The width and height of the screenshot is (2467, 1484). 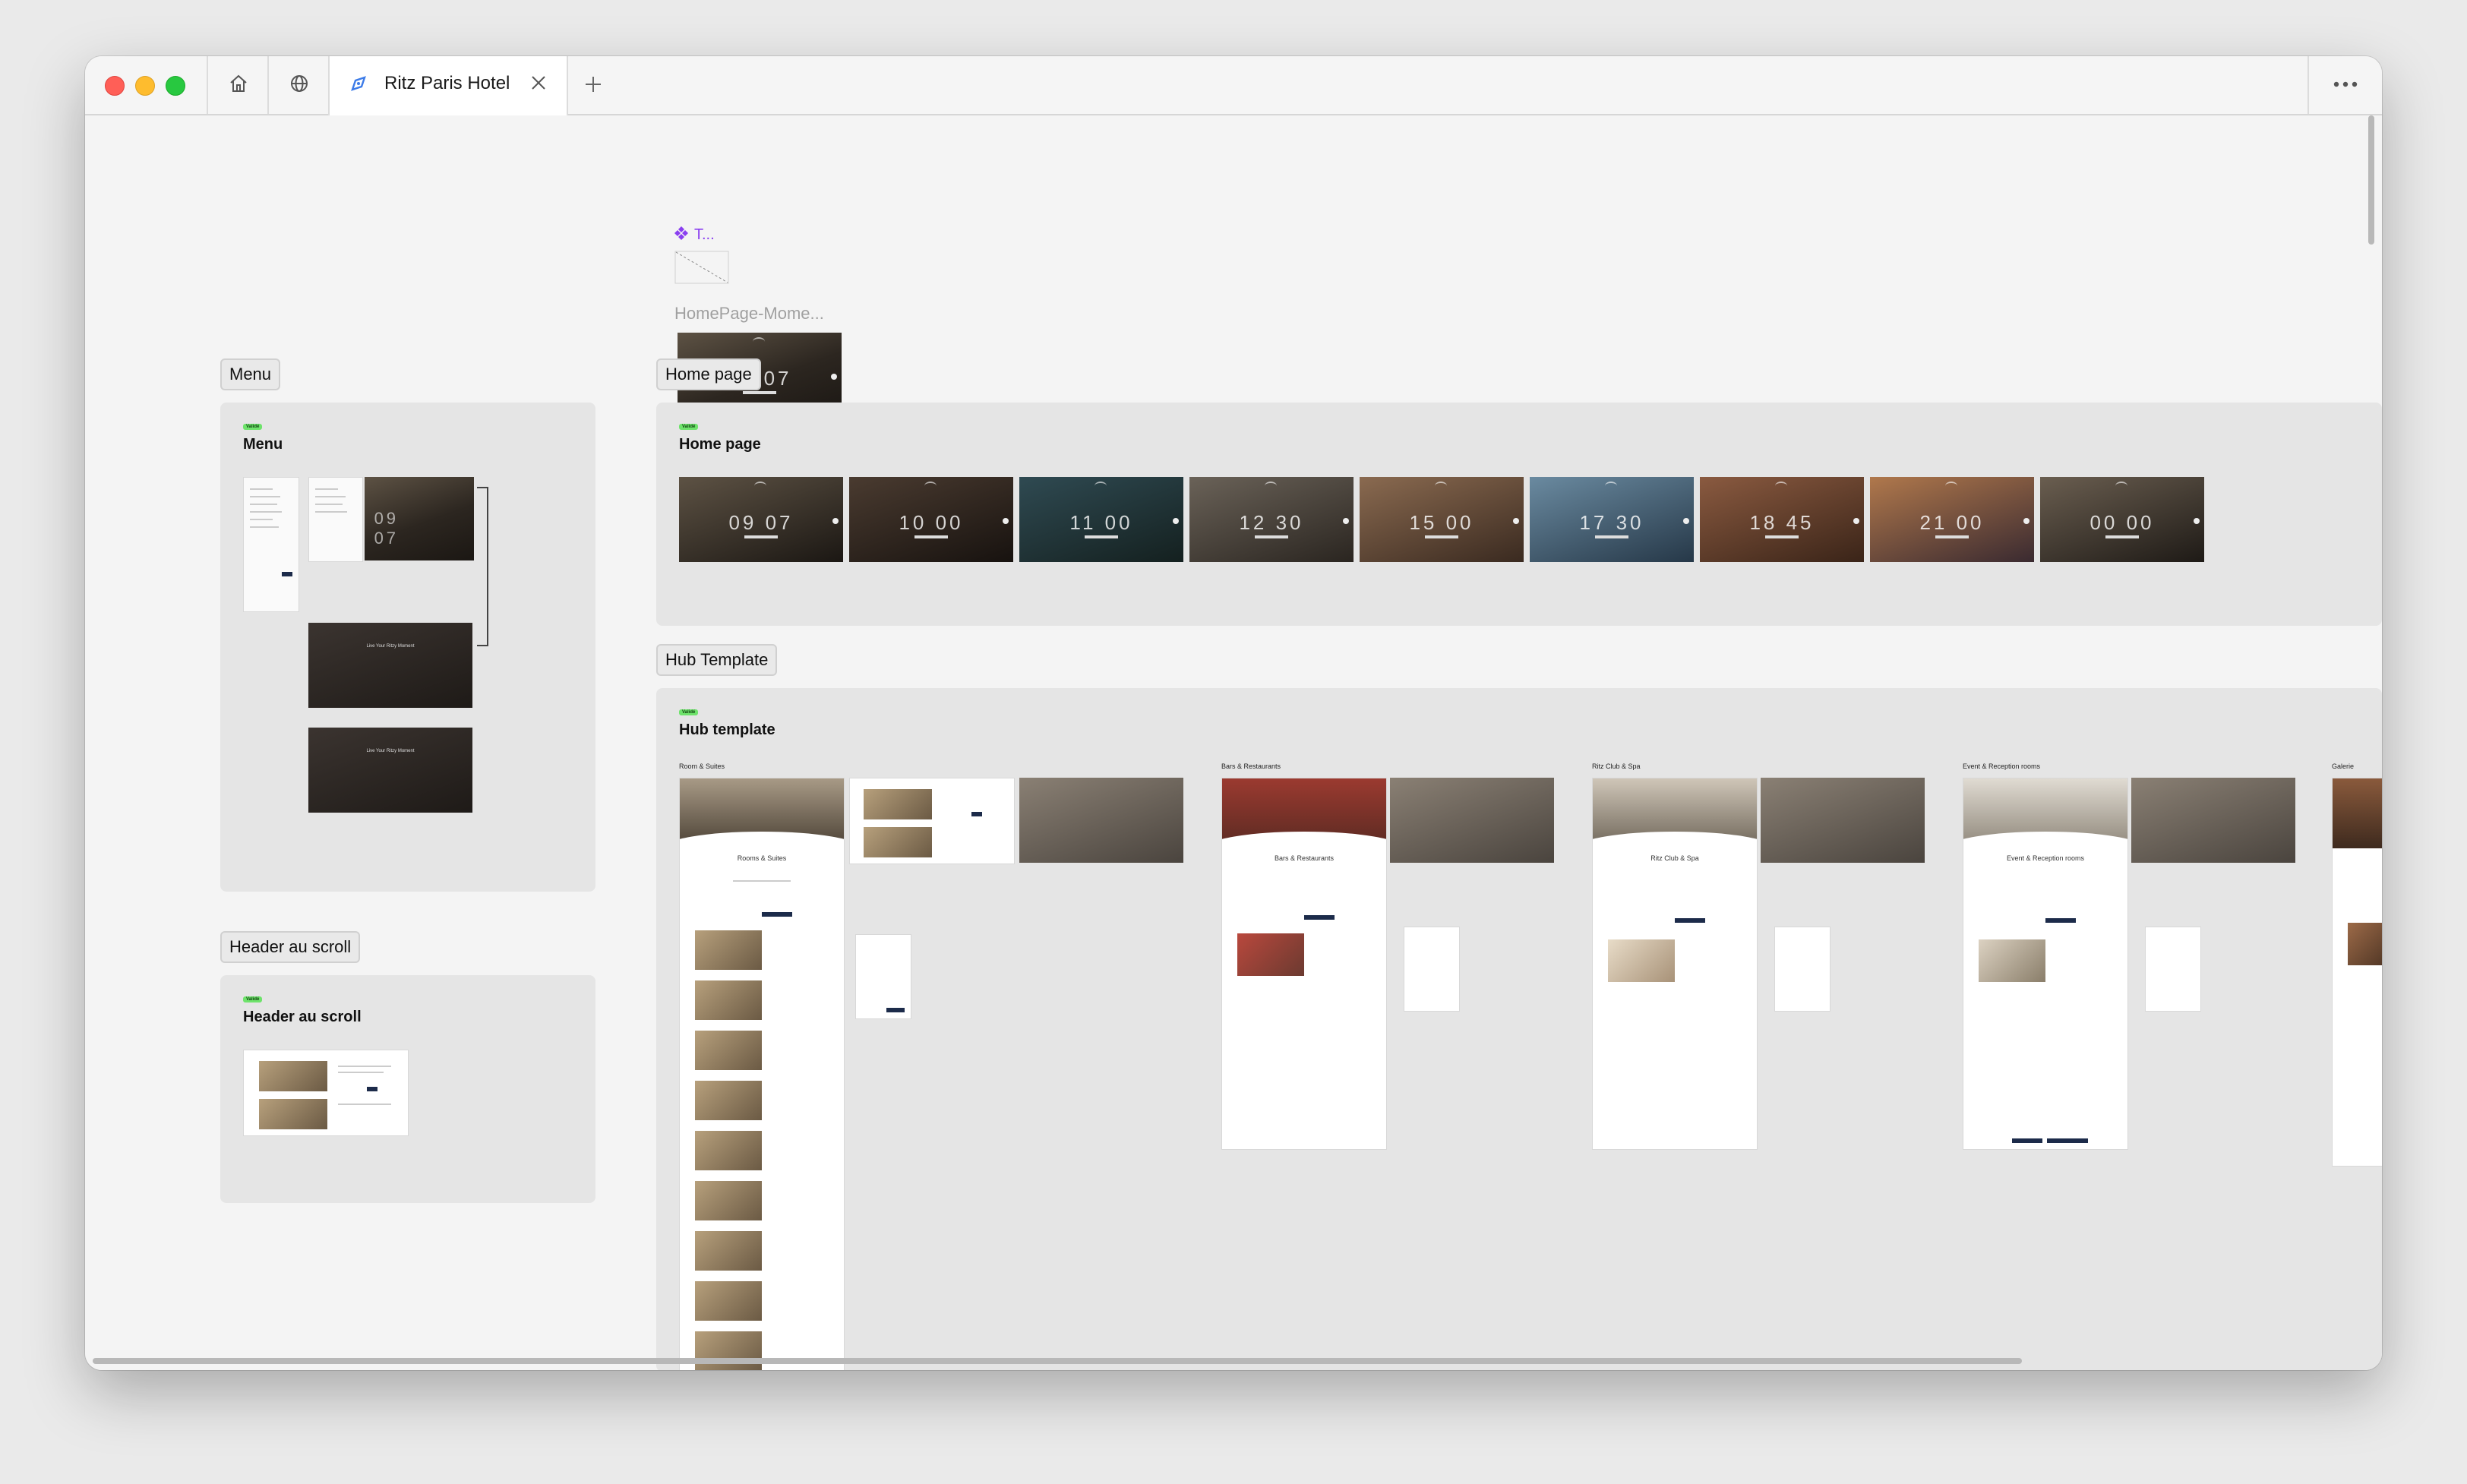 What do you see at coordinates (448, 85) in the screenshot?
I see `tab-ritz-paris-hotel: Ritz Paris Hotel` at bounding box center [448, 85].